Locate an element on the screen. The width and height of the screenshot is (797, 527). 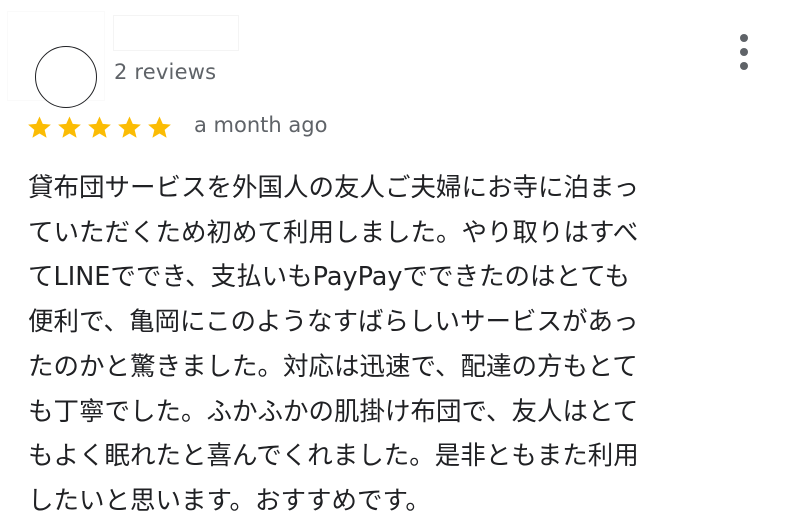
more-options-button is located at coordinates (744, 52).